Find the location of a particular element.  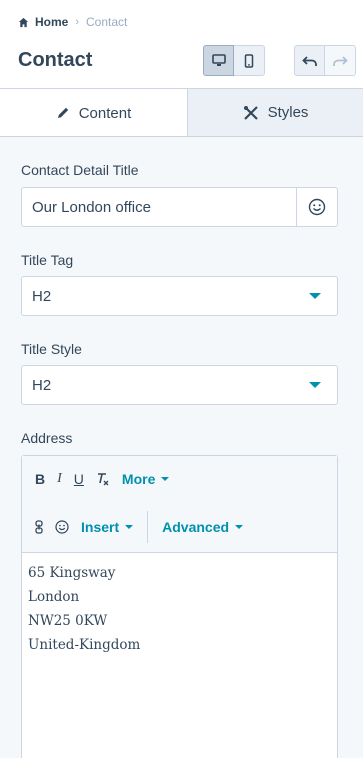

insert-label: Insert is located at coordinates (100, 527).